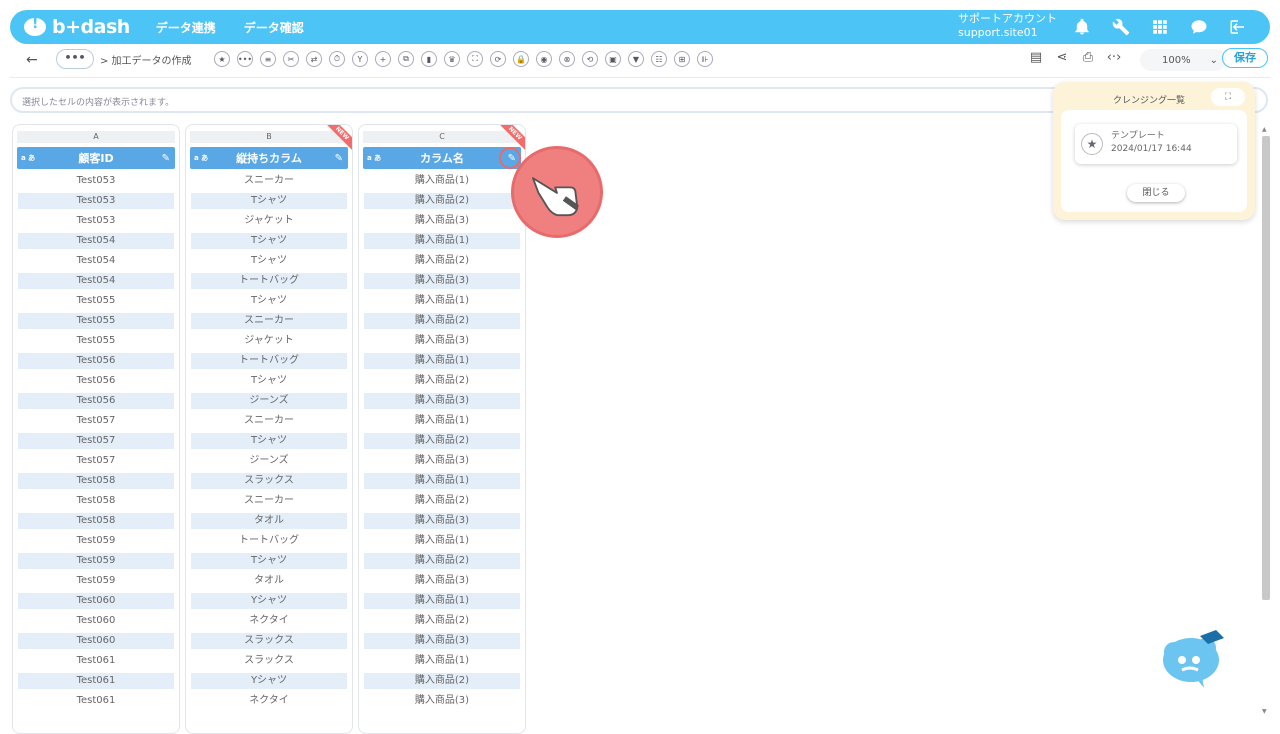 The image size is (1280, 734). Describe the element at coordinates (1238, 27) in the screenshot. I see `logout-icon` at that location.